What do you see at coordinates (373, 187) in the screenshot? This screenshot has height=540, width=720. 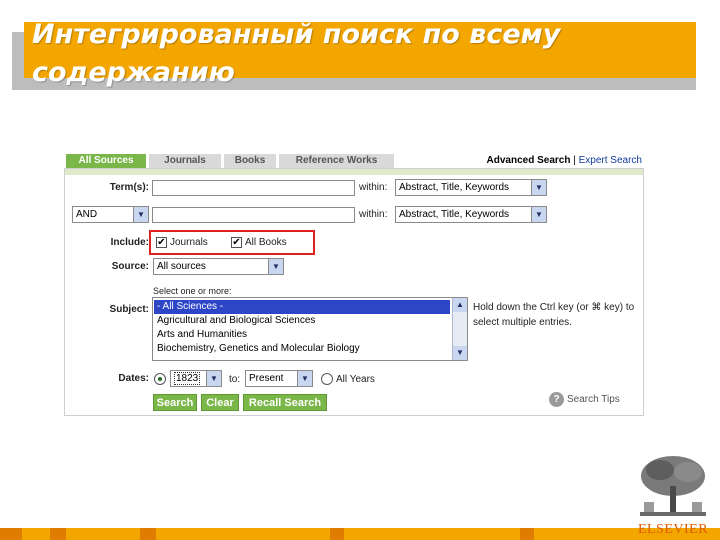 I see `within-label-1: within:` at bounding box center [373, 187].